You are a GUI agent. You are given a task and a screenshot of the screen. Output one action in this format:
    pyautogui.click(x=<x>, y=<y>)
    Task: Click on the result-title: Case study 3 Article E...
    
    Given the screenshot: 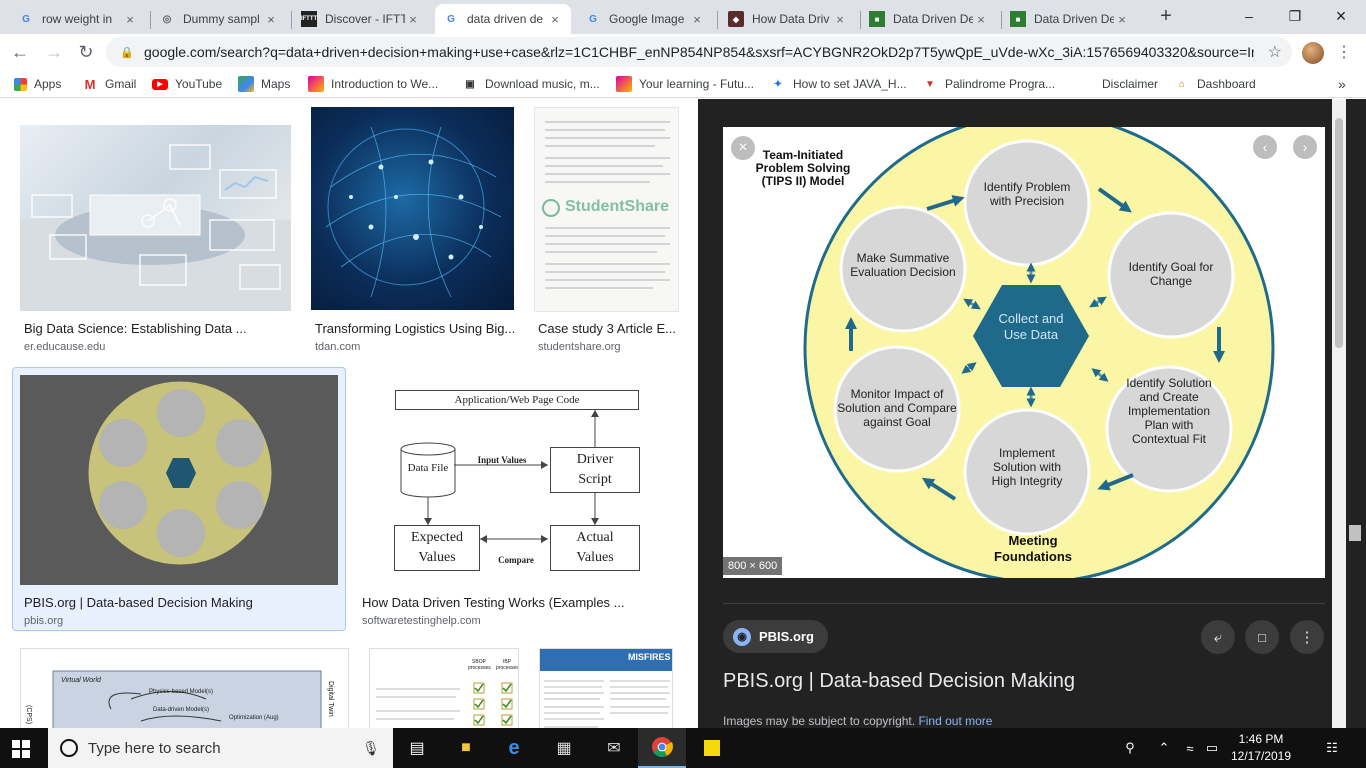 What is the action you would take?
    pyautogui.click(x=608, y=328)
    